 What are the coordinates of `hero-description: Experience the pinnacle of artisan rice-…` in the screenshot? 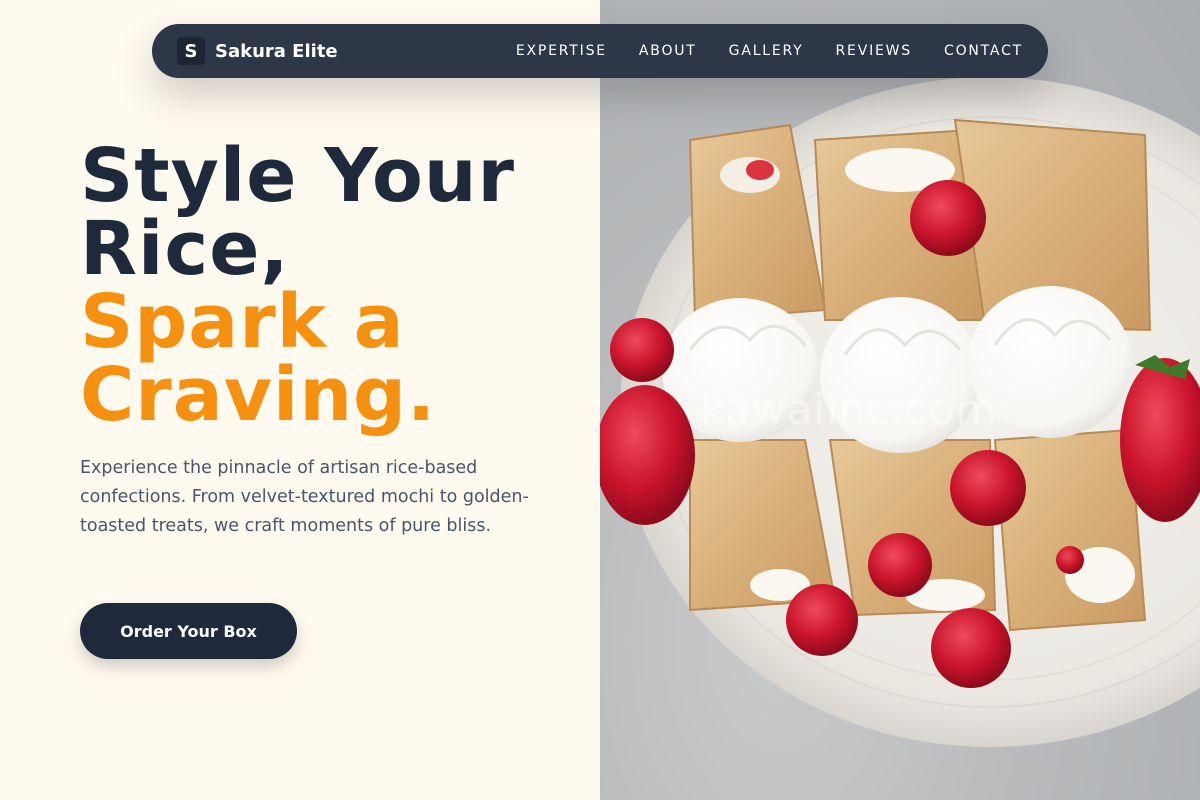 It's located at (304, 497).